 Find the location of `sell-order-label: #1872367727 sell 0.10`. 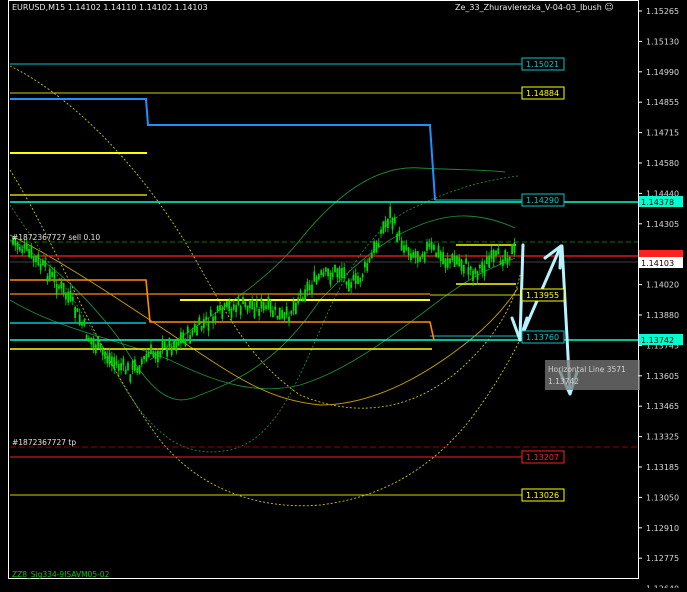

sell-order-label: #1872367727 sell 0.10 is located at coordinates (56, 237).